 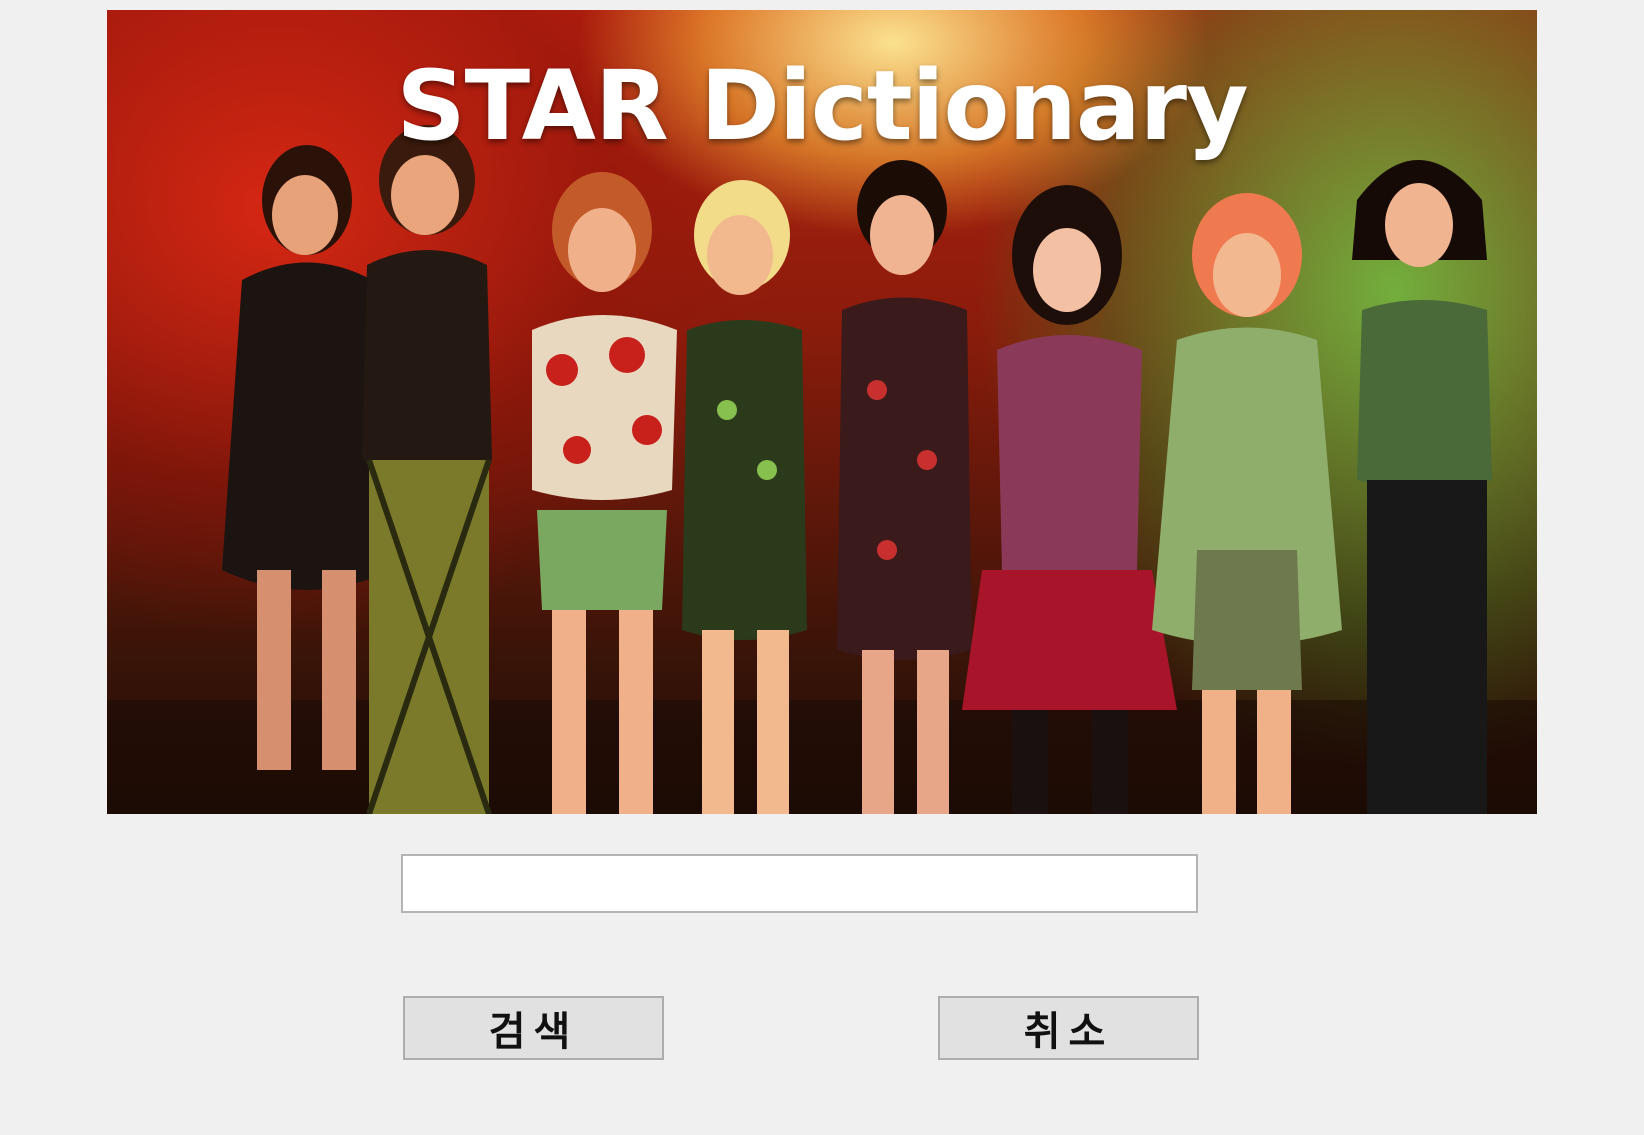 What do you see at coordinates (1068, 1028) in the screenshot?
I see `cancel-button: 취소` at bounding box center [1068, 1028].